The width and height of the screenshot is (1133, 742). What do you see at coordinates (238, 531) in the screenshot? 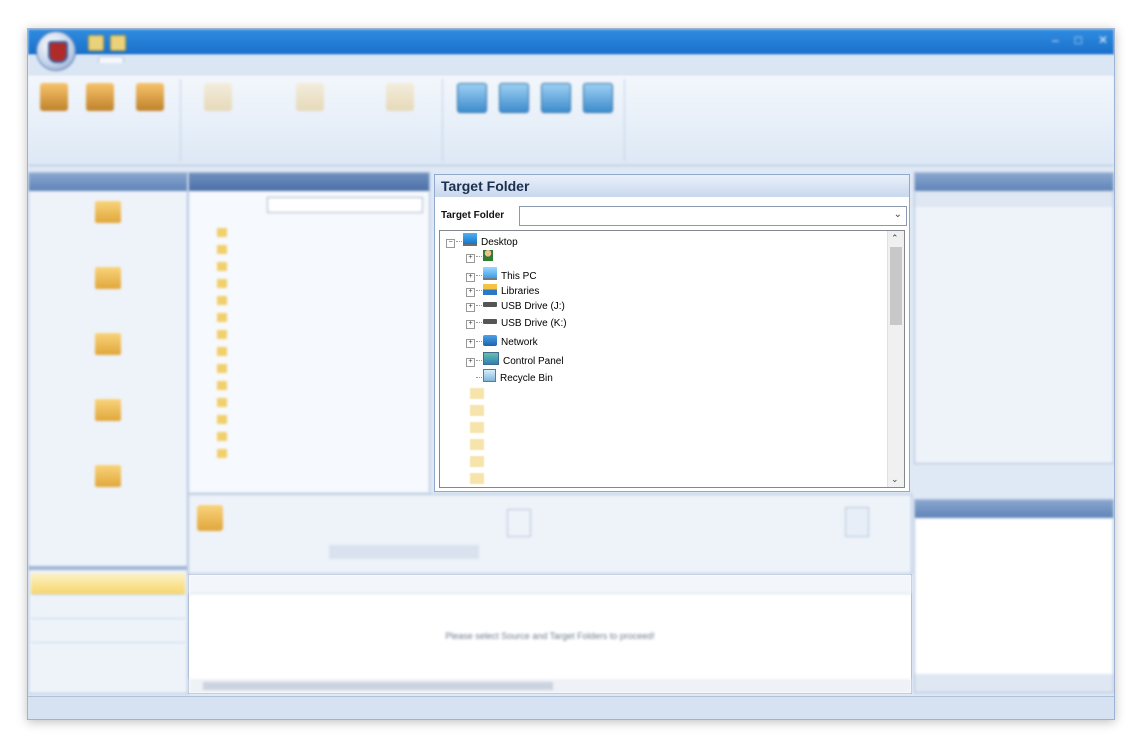
I see `folder-summary` at bounding box center [238, 531].